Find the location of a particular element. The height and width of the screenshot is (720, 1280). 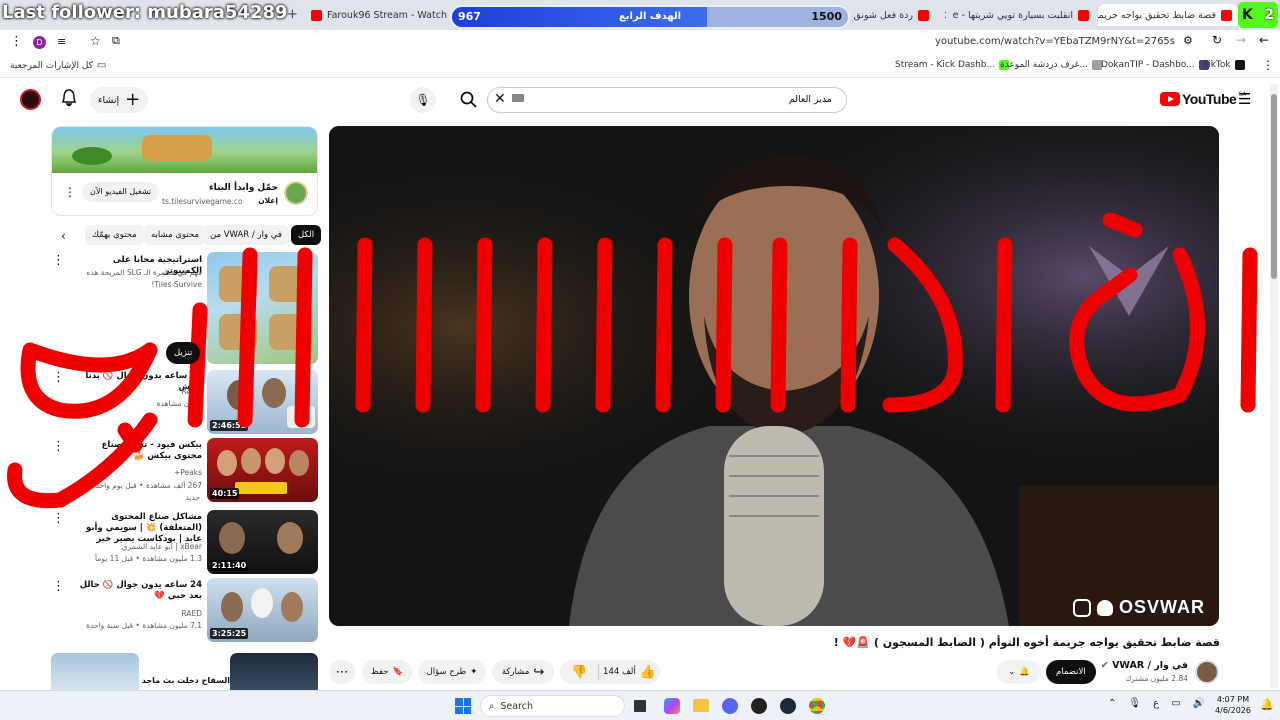

like-icon: 👍 is located at coordinates (648, 672).